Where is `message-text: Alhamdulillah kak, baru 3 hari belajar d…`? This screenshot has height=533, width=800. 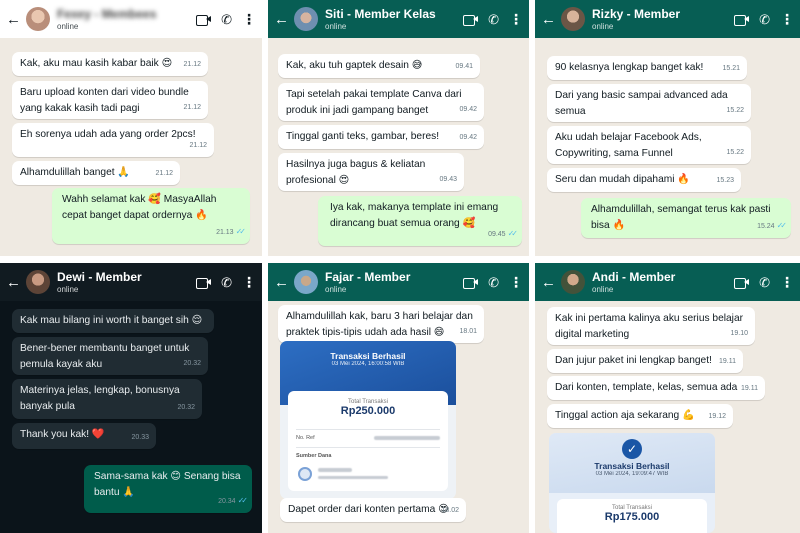
message-text: Alhamdulillah kak, baru 3 hari belajar d… is located at coordinates (379, 324).